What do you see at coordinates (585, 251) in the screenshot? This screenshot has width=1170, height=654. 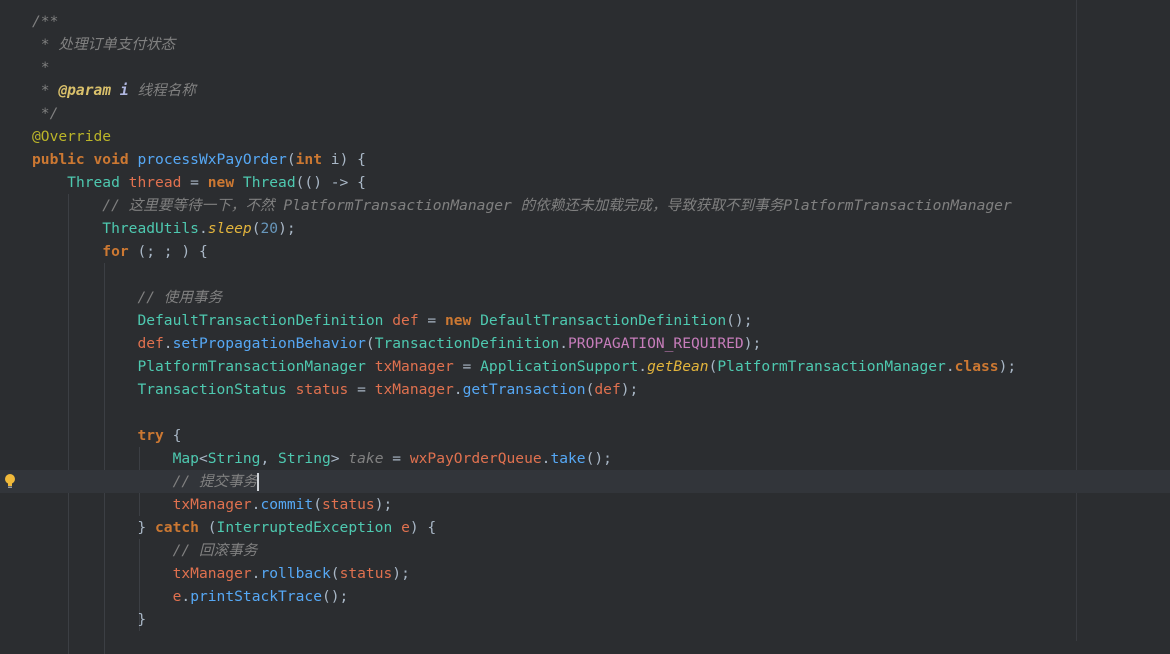 I see `code-line: for (; ; ) {` at bounding box center [585, 251].